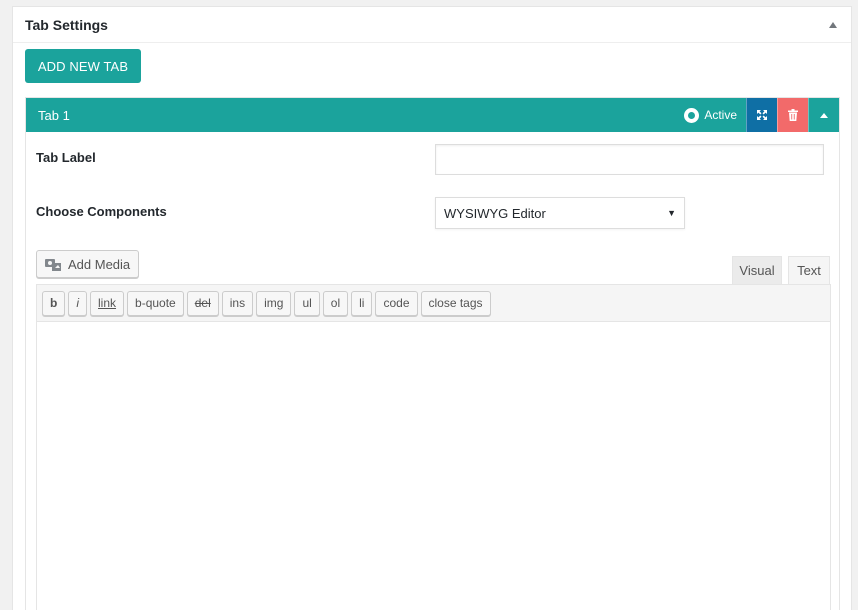 The height and width of the screenshot is (610, 858). Describe the element at coordinates (495, 213) in the screenshot. I see `components-select-value: WYSIWYG Editor` at that location.